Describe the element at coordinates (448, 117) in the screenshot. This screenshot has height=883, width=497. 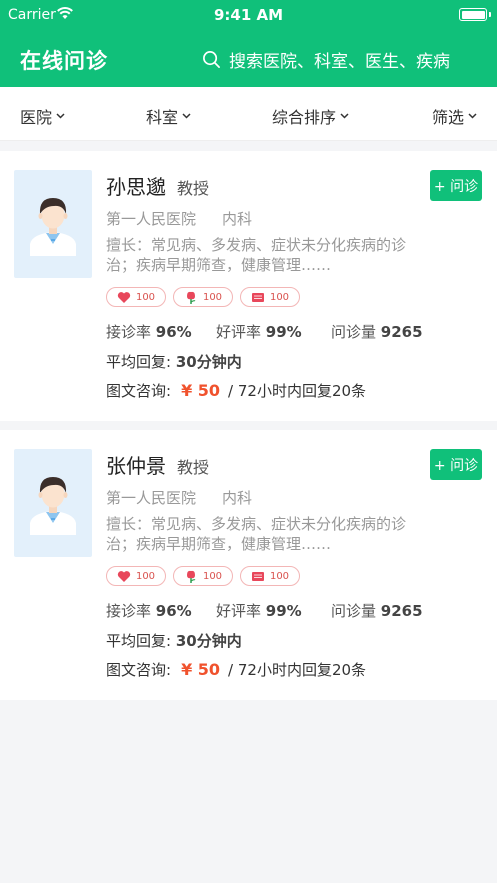
I see `filter-screen-label: 筛选` at that location.